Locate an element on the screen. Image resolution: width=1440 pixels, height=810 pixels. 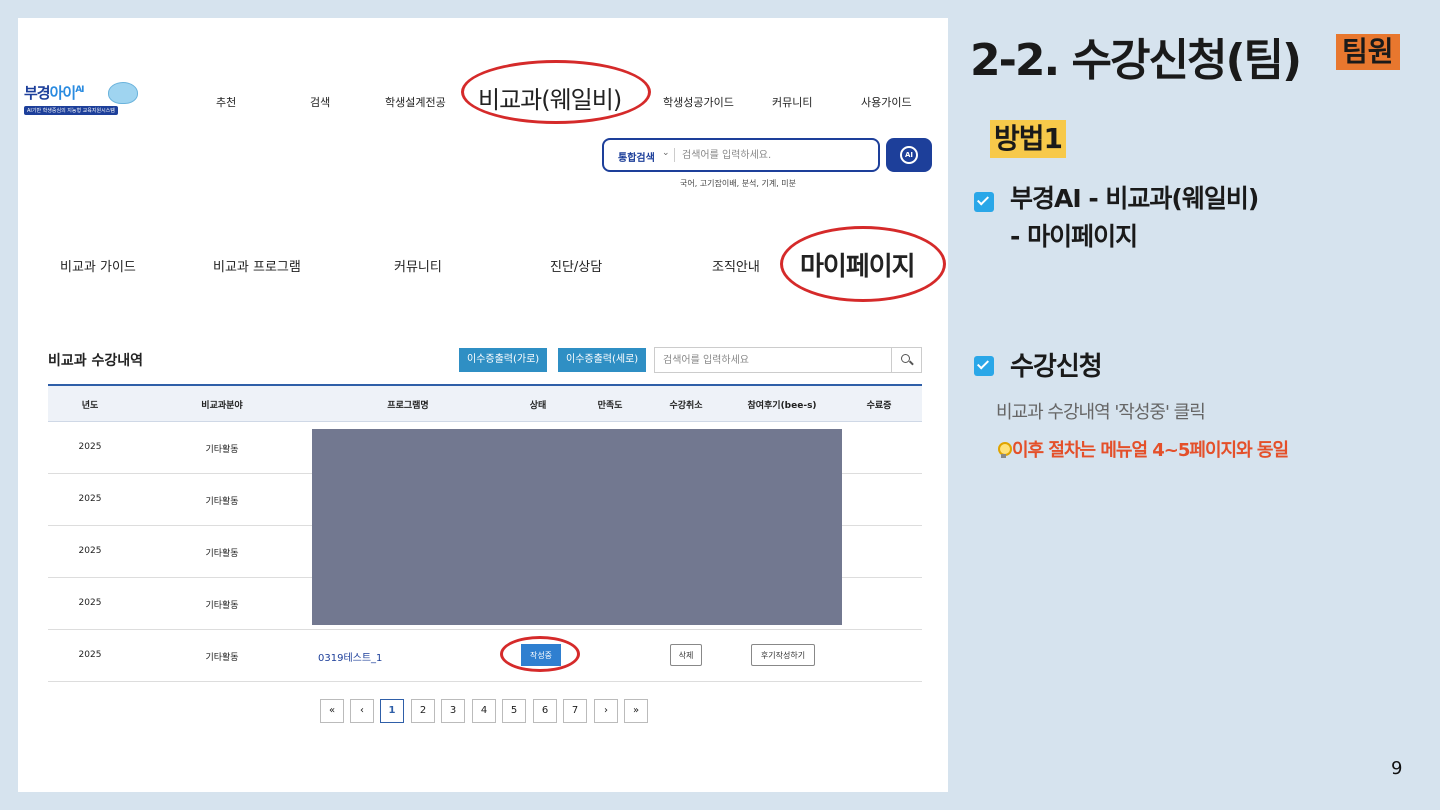
col-satisfaction: 만족도 is located at coordinates (610, 406).